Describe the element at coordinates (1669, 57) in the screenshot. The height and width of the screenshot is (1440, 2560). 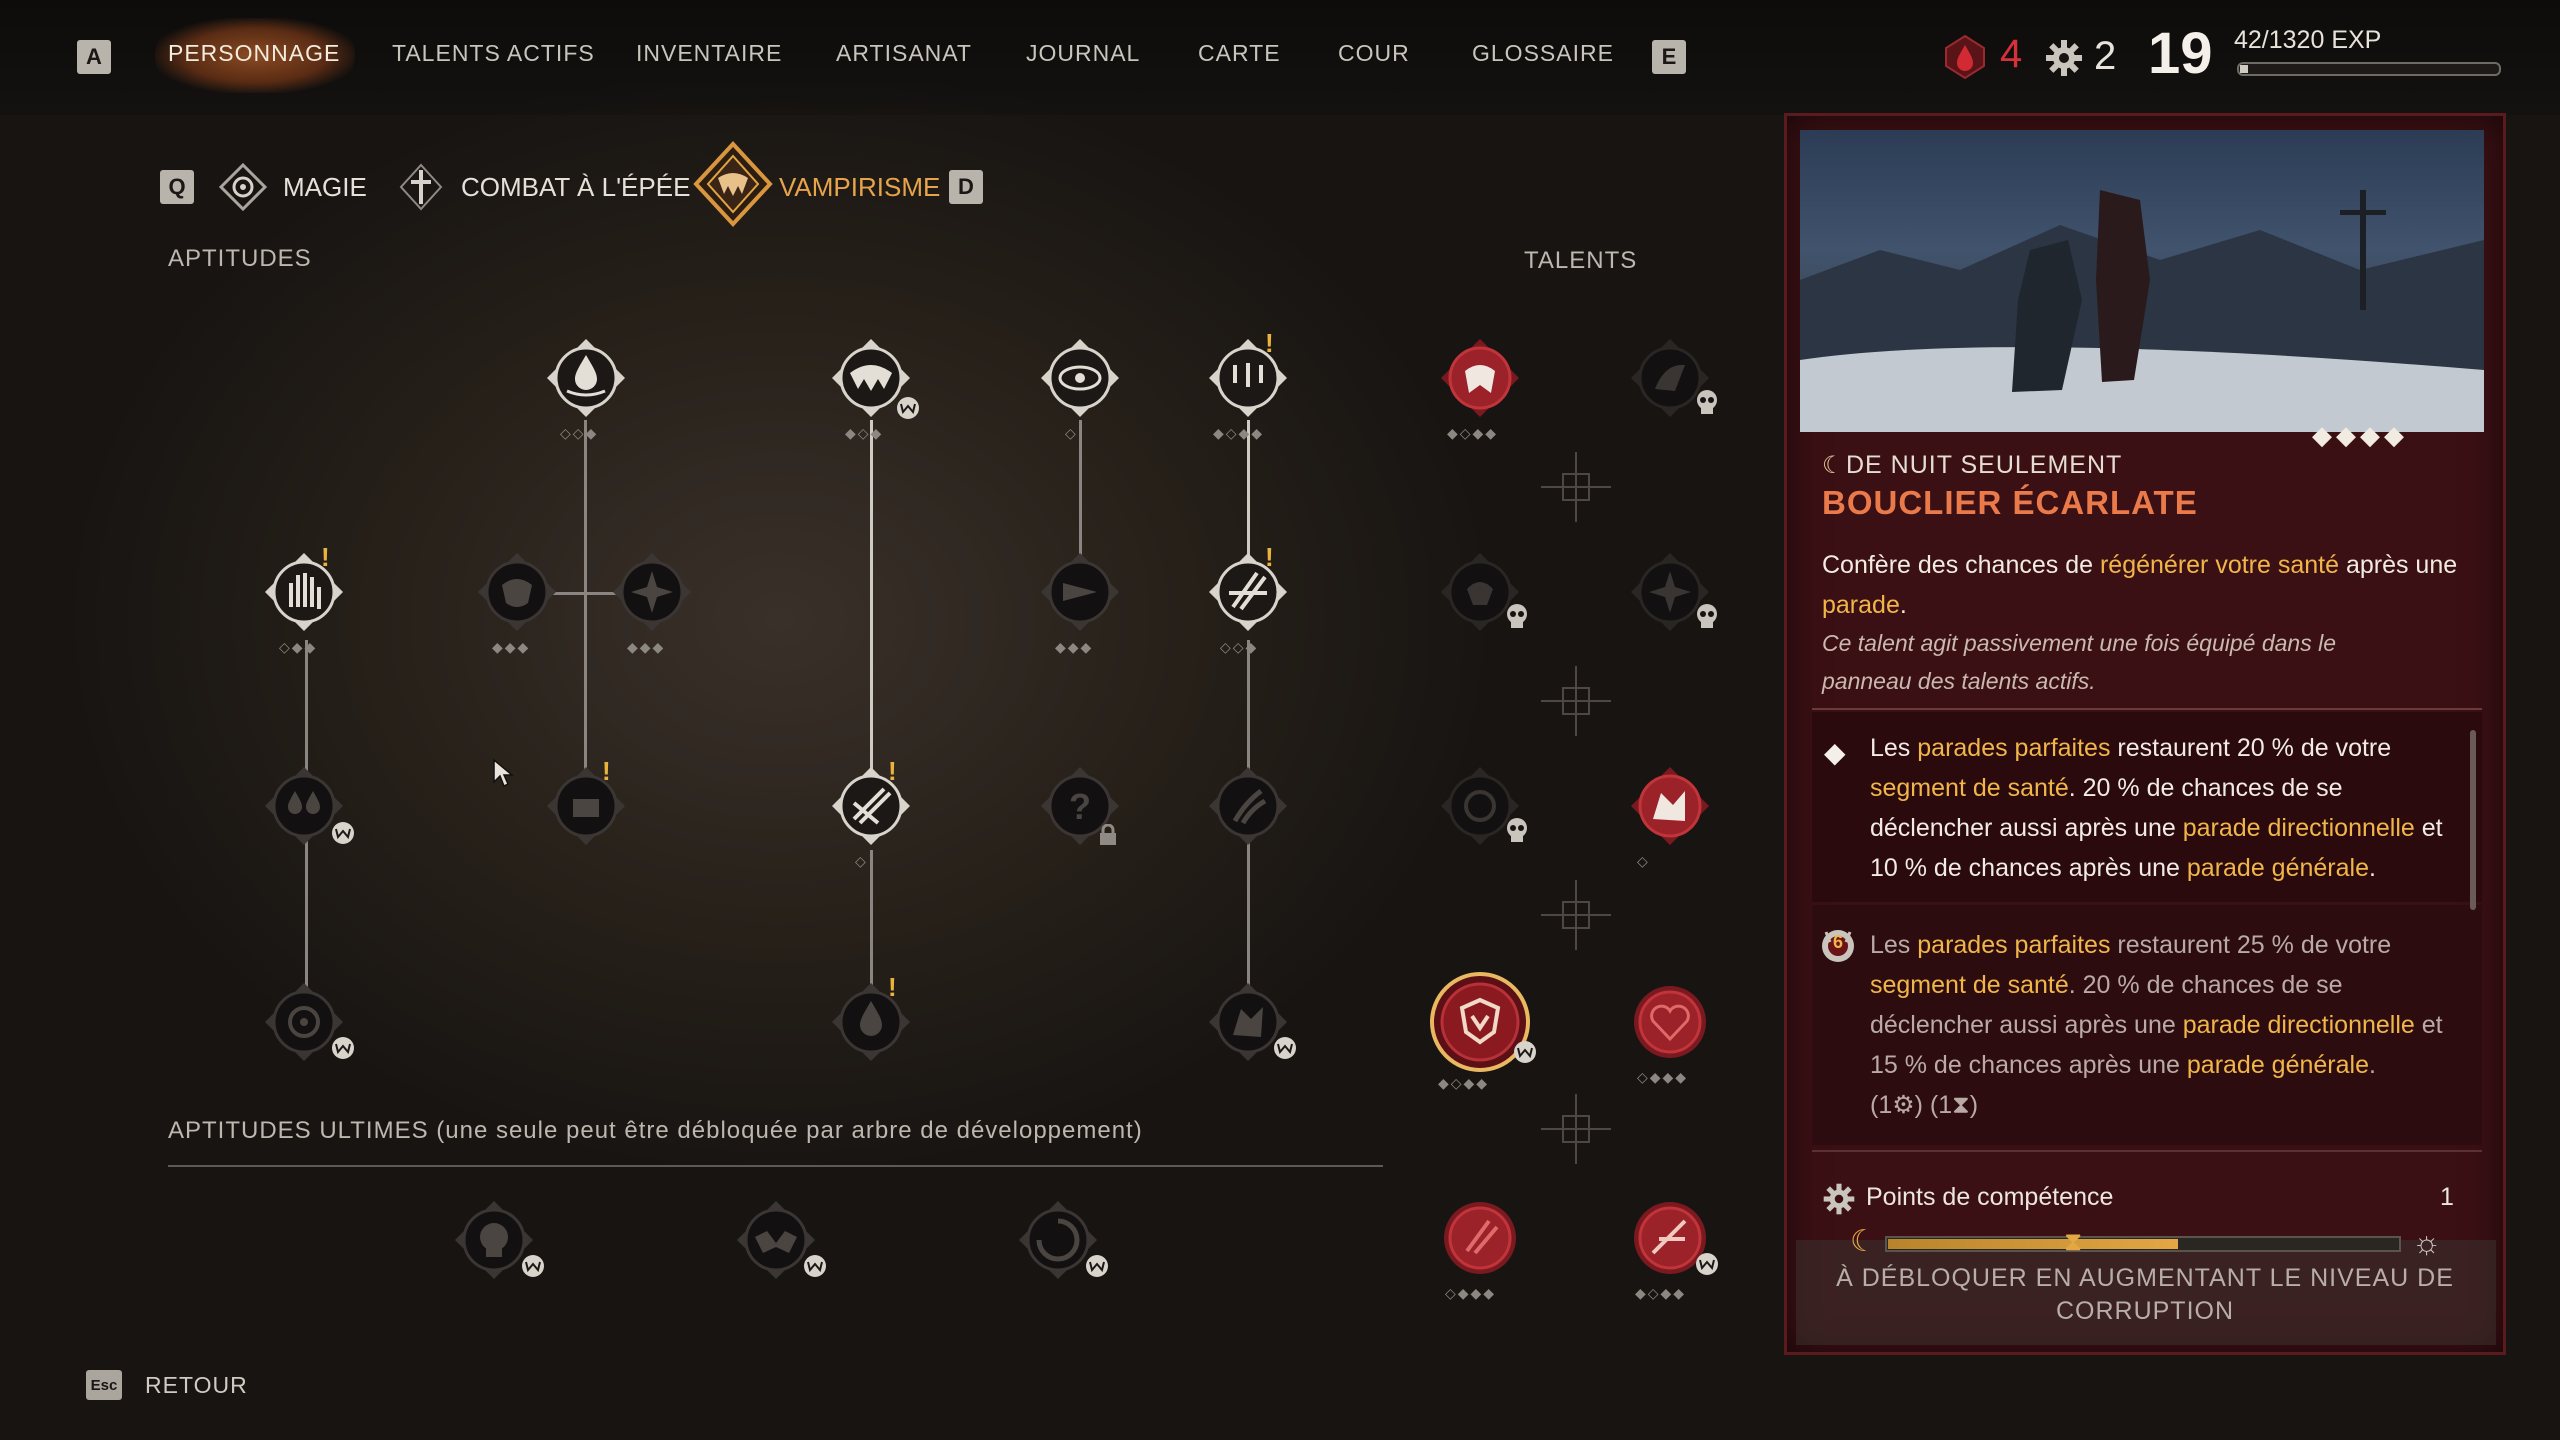
I see `key-hint-e: E` at that location.